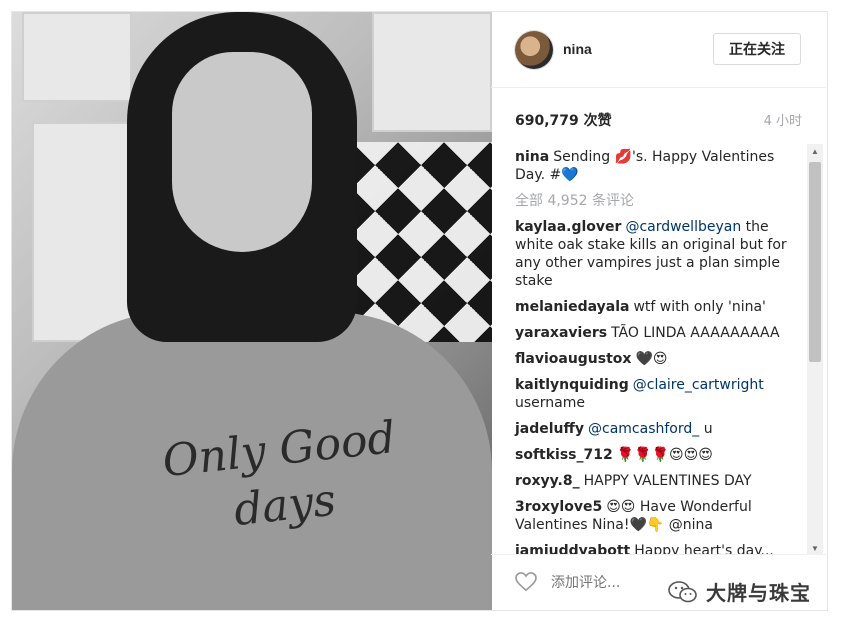  What do you see at coordinates (698, 385) in the screenshot?
I see `comment-mention: @claire_cartwright` at bounding box center [698, 385].